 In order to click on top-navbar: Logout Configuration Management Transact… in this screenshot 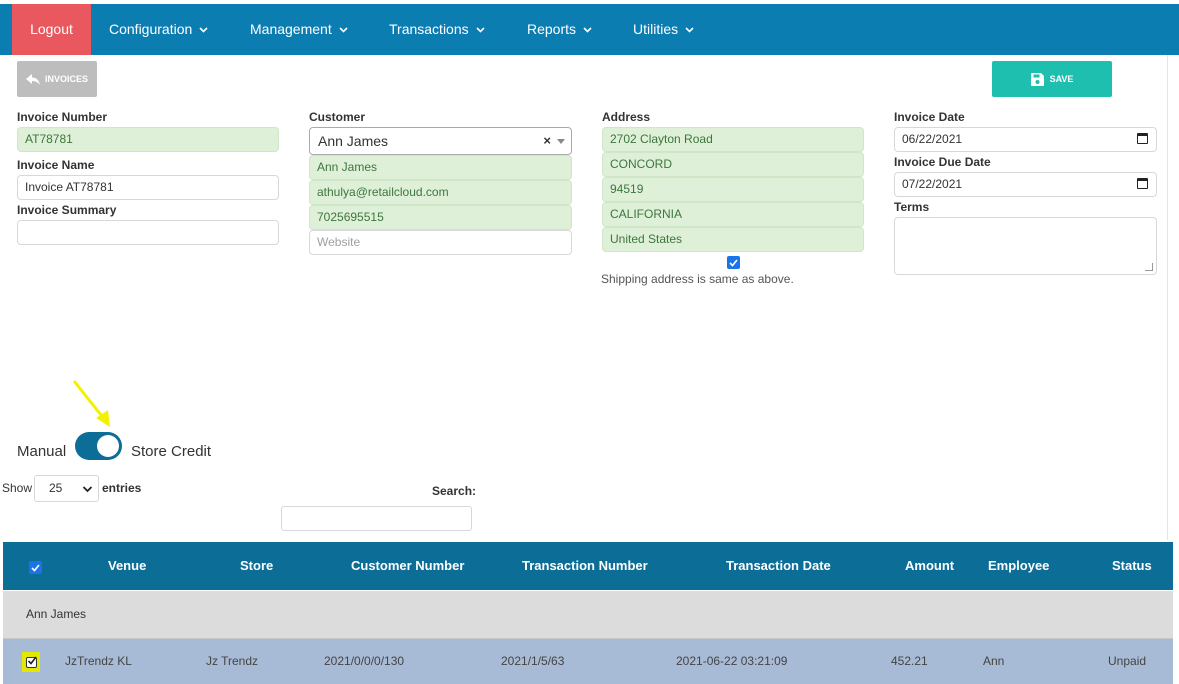, I will do `click(589, 29)`.